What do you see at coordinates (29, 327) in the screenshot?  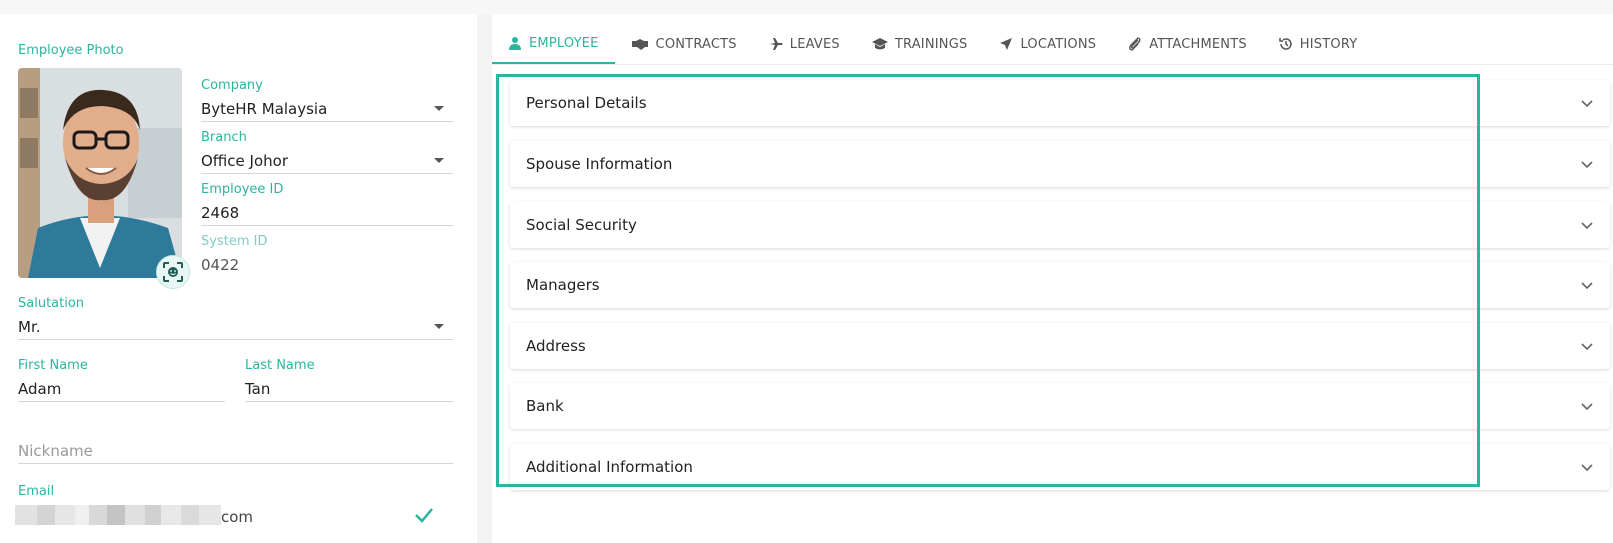 I see `salutation-select: Mr.` at bounding box center [29, 327].